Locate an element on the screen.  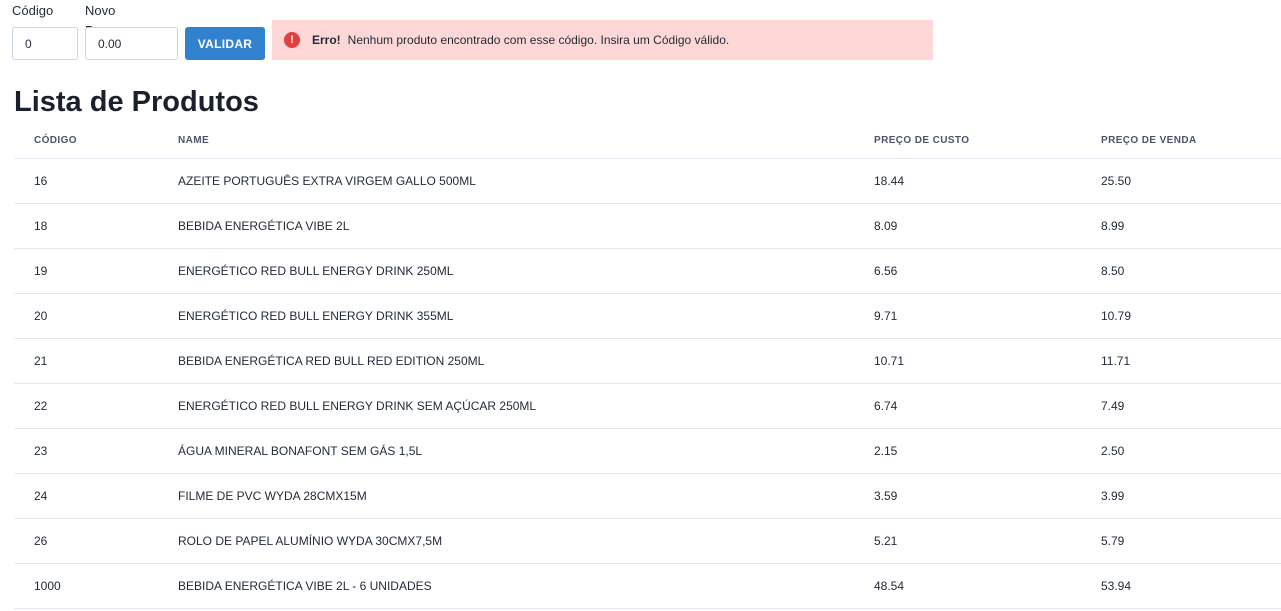
cell-name: BEBIDA ENERGÉTICA VIBE 2L is located at coordinates (526, 226).